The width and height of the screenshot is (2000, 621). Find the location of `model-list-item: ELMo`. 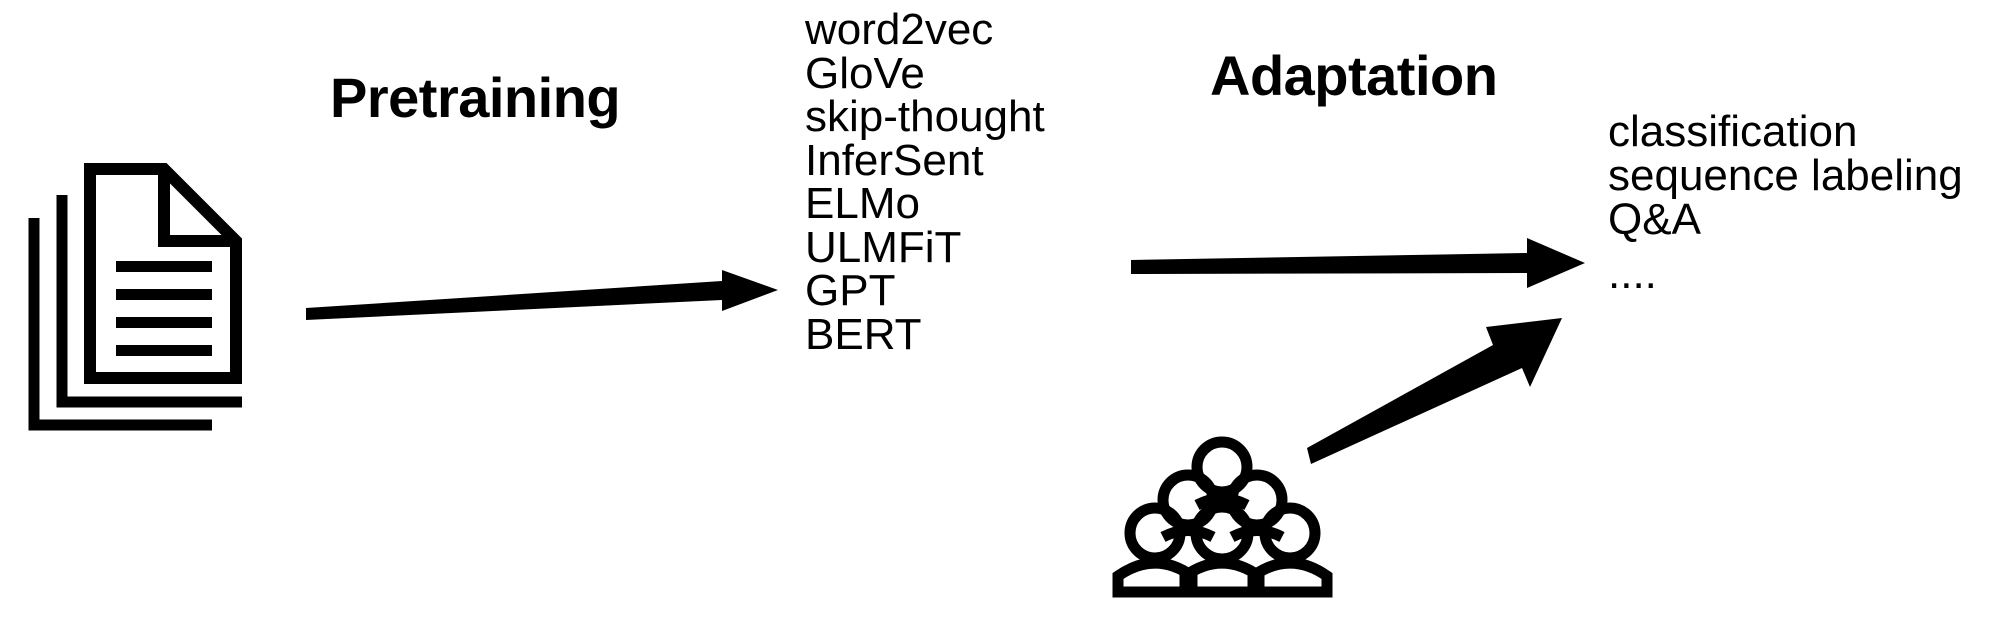

model-list-item: ELMo is located at coordinates (862, 203).